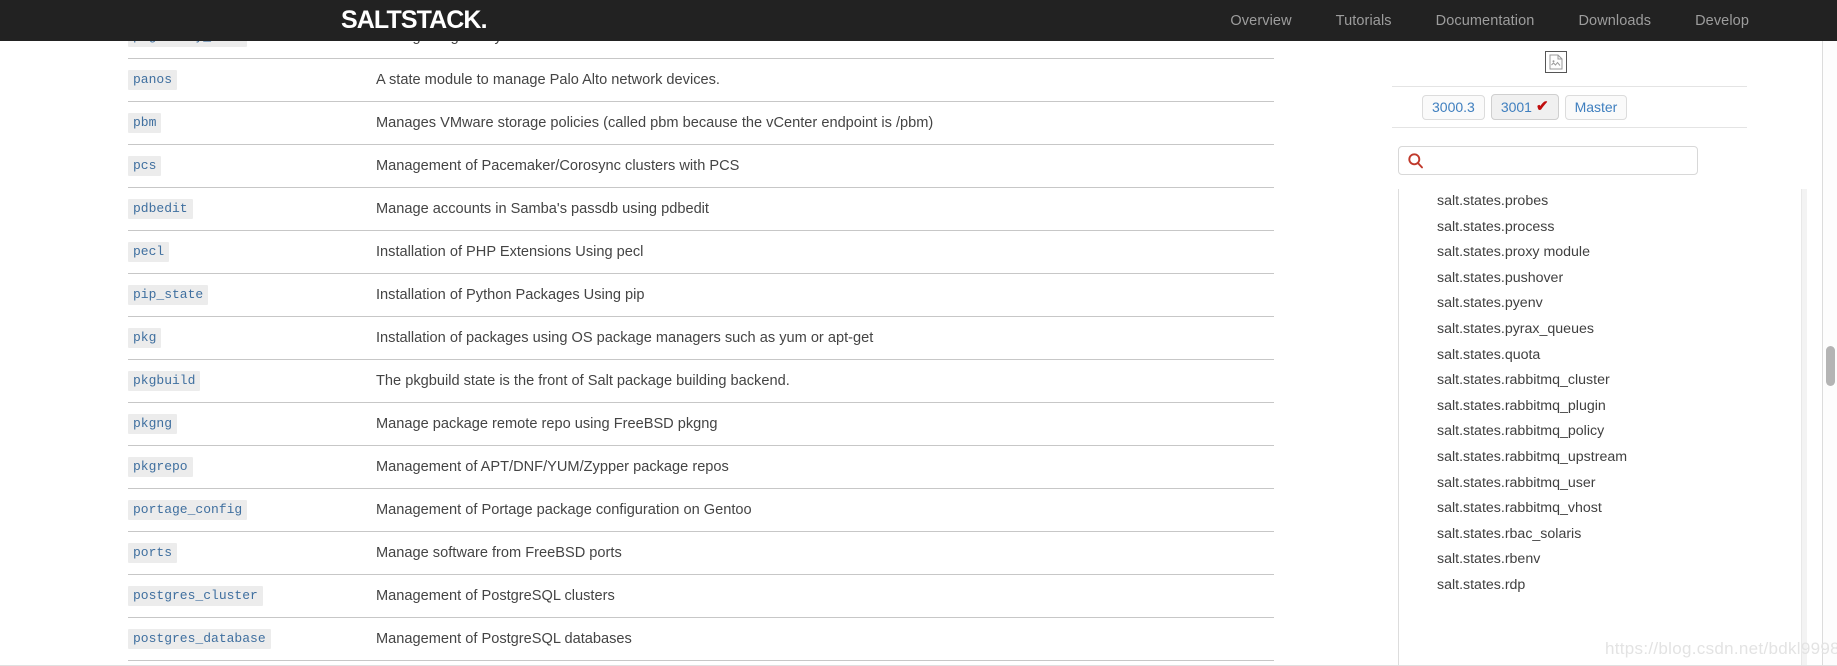 This screenshot has height=666, width=1837. Describe the element at coordinates (1556, 62) in the screenshot. I see `broken-image-icon` at that location.